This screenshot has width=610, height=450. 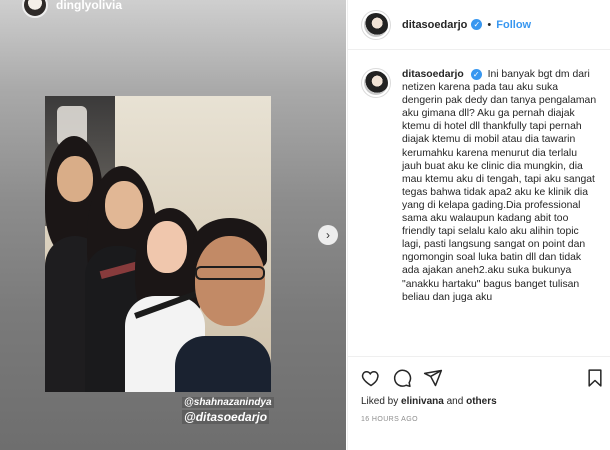 What do you see at coordinates (513, 25) in the screenshot?
I see `follow-button: Follow` at bounding box center [513, 25].